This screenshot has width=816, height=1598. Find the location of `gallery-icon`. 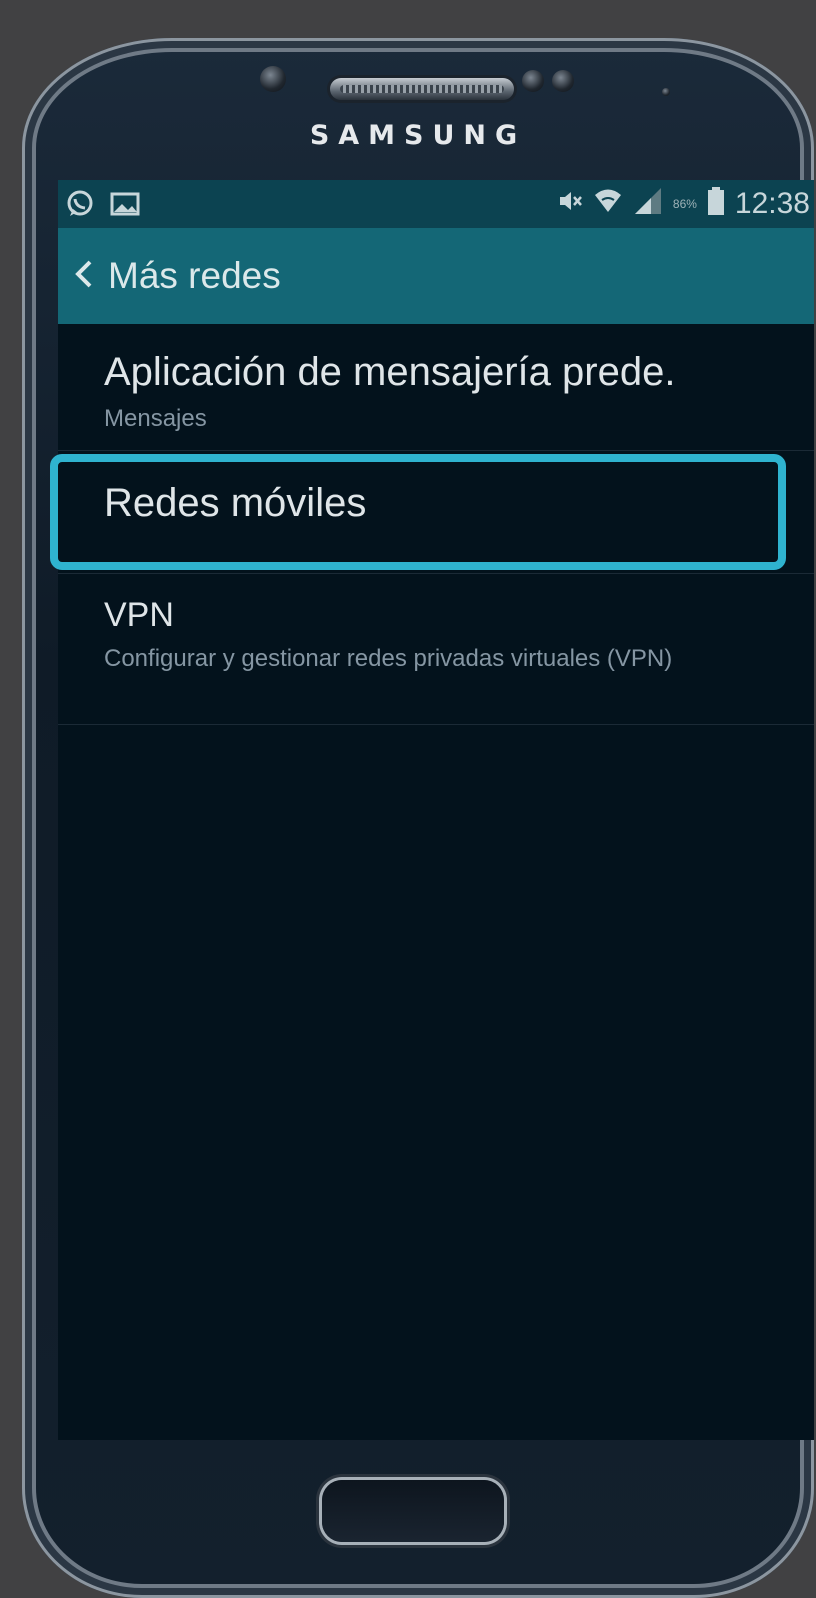

gallery-icon is located at coordinates (125, 206).